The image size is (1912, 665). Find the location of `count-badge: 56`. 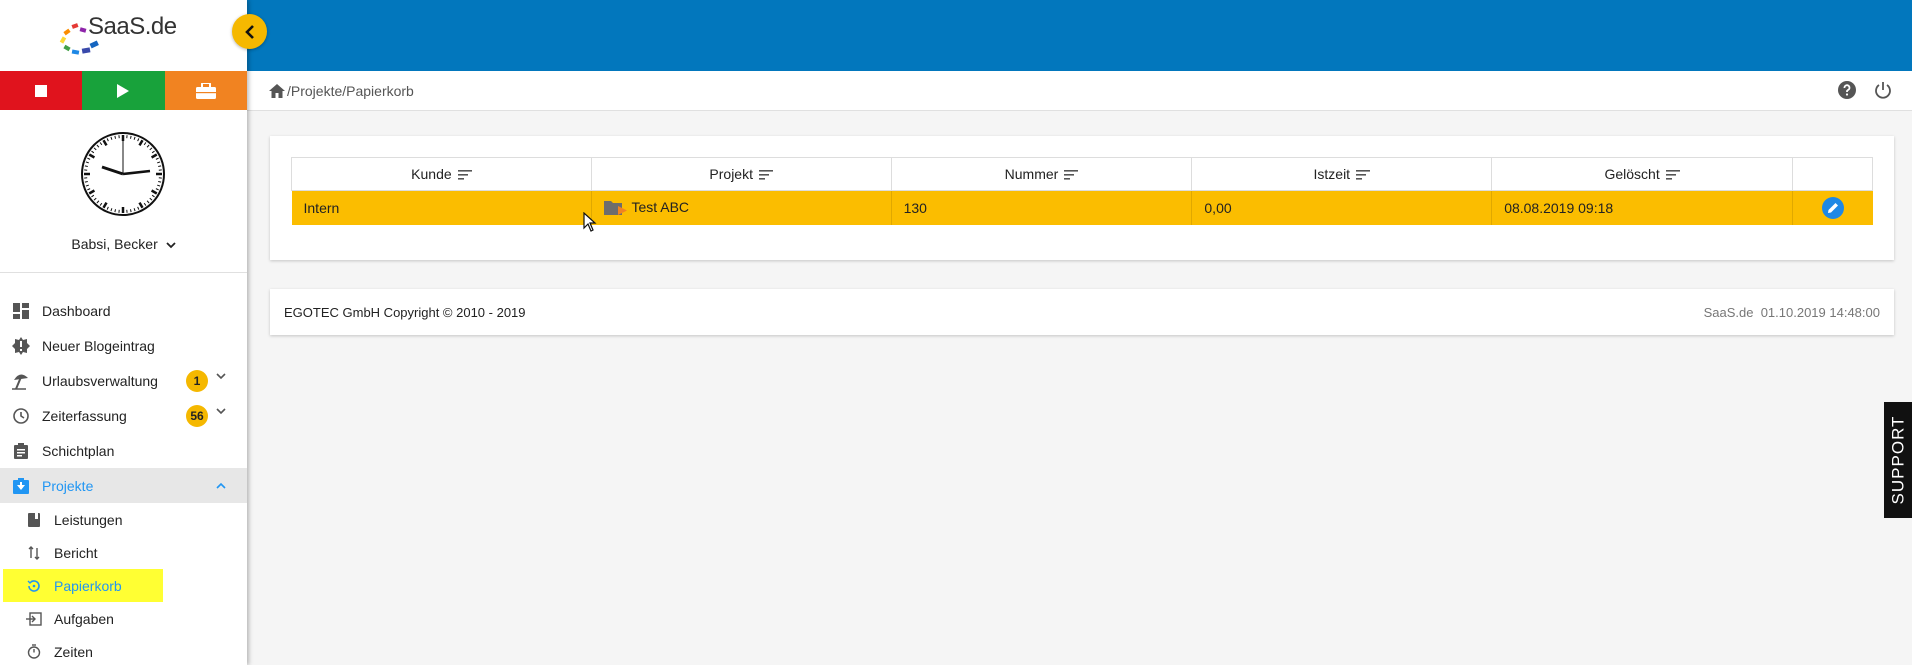

count-badge: 56 is located at coordinates (197, 416).